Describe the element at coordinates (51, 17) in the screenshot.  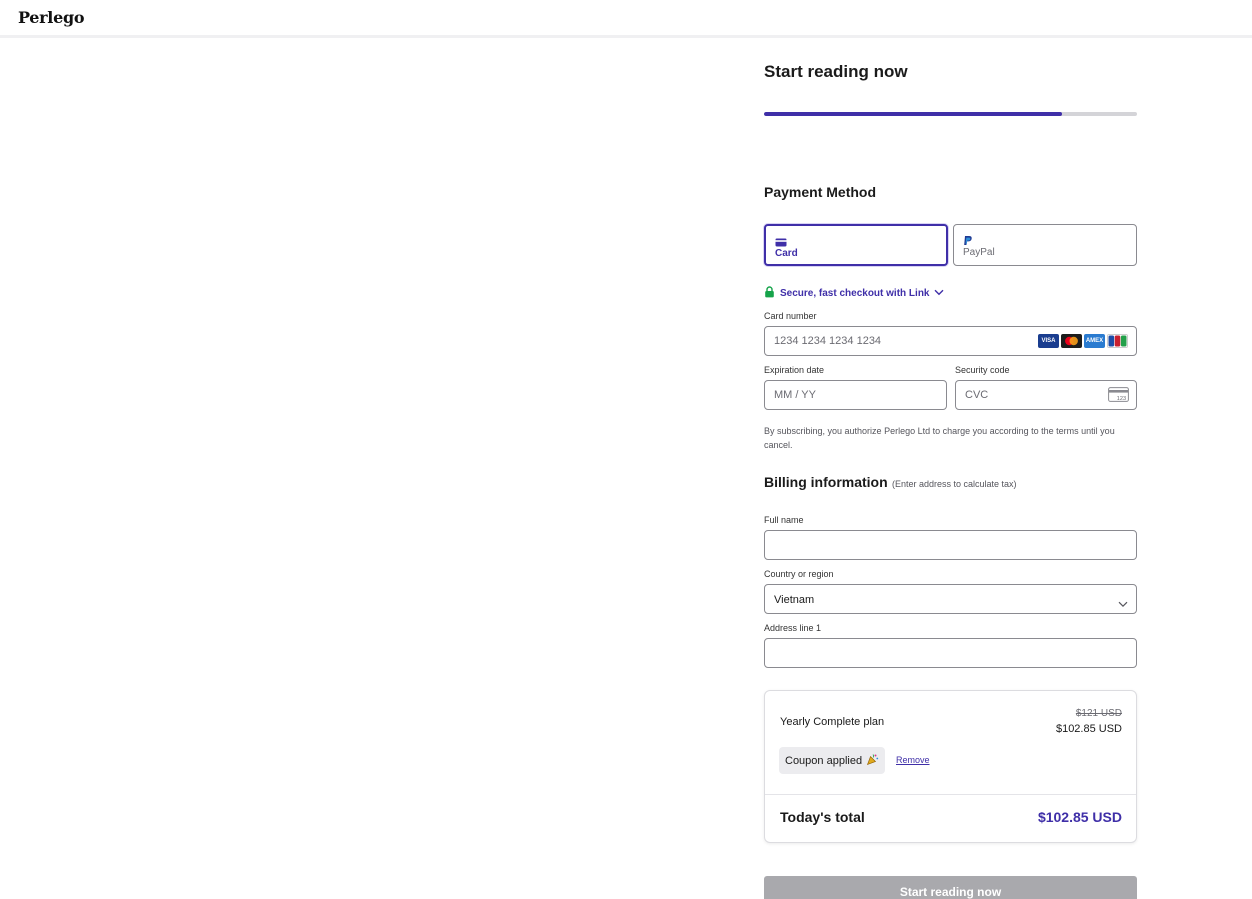
I see `perlego-logo: Perlego` at that location.